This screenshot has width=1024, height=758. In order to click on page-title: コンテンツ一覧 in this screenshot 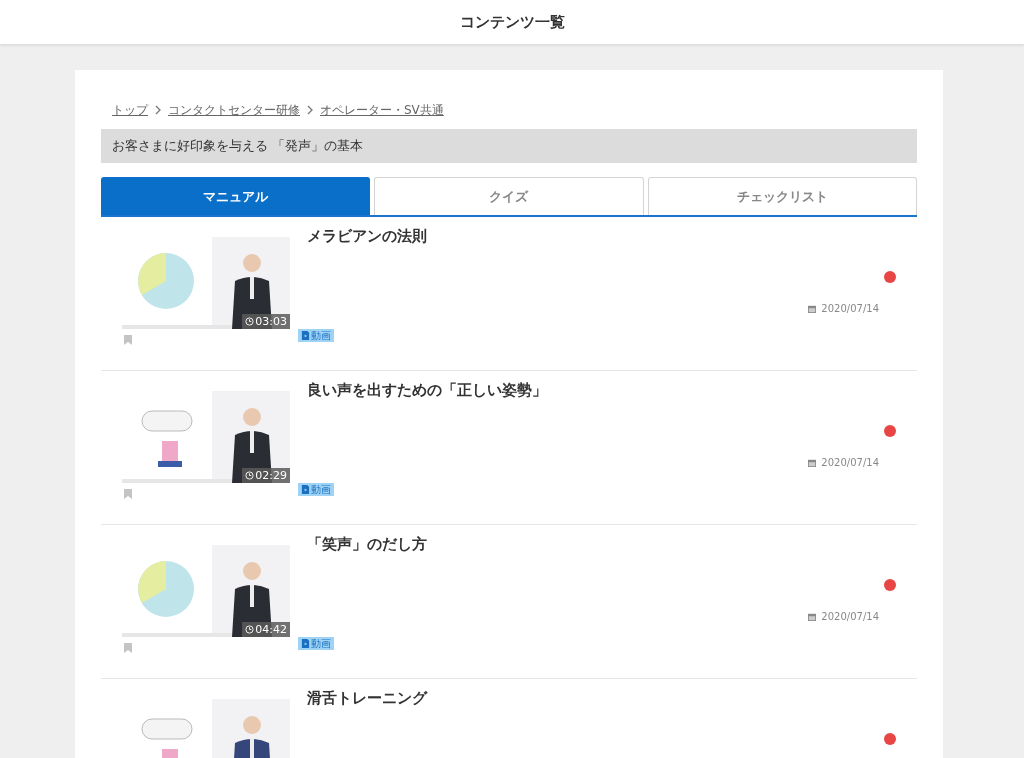, I will do `click(512, 22)`.